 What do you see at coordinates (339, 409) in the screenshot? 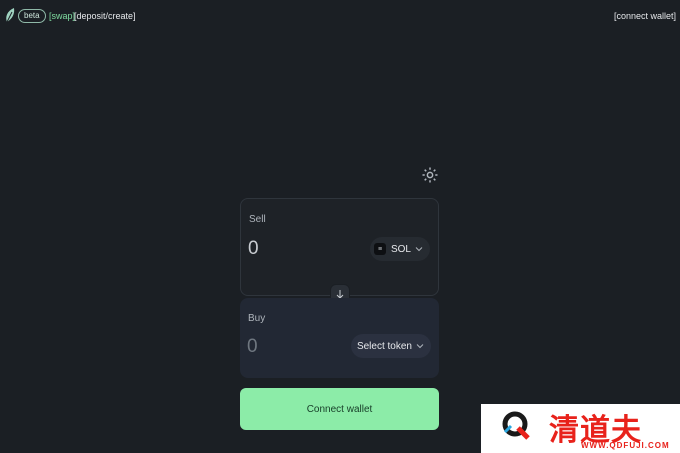
I see `connect-wallet-button: Connect wallet` at bounding box center [339, 409].